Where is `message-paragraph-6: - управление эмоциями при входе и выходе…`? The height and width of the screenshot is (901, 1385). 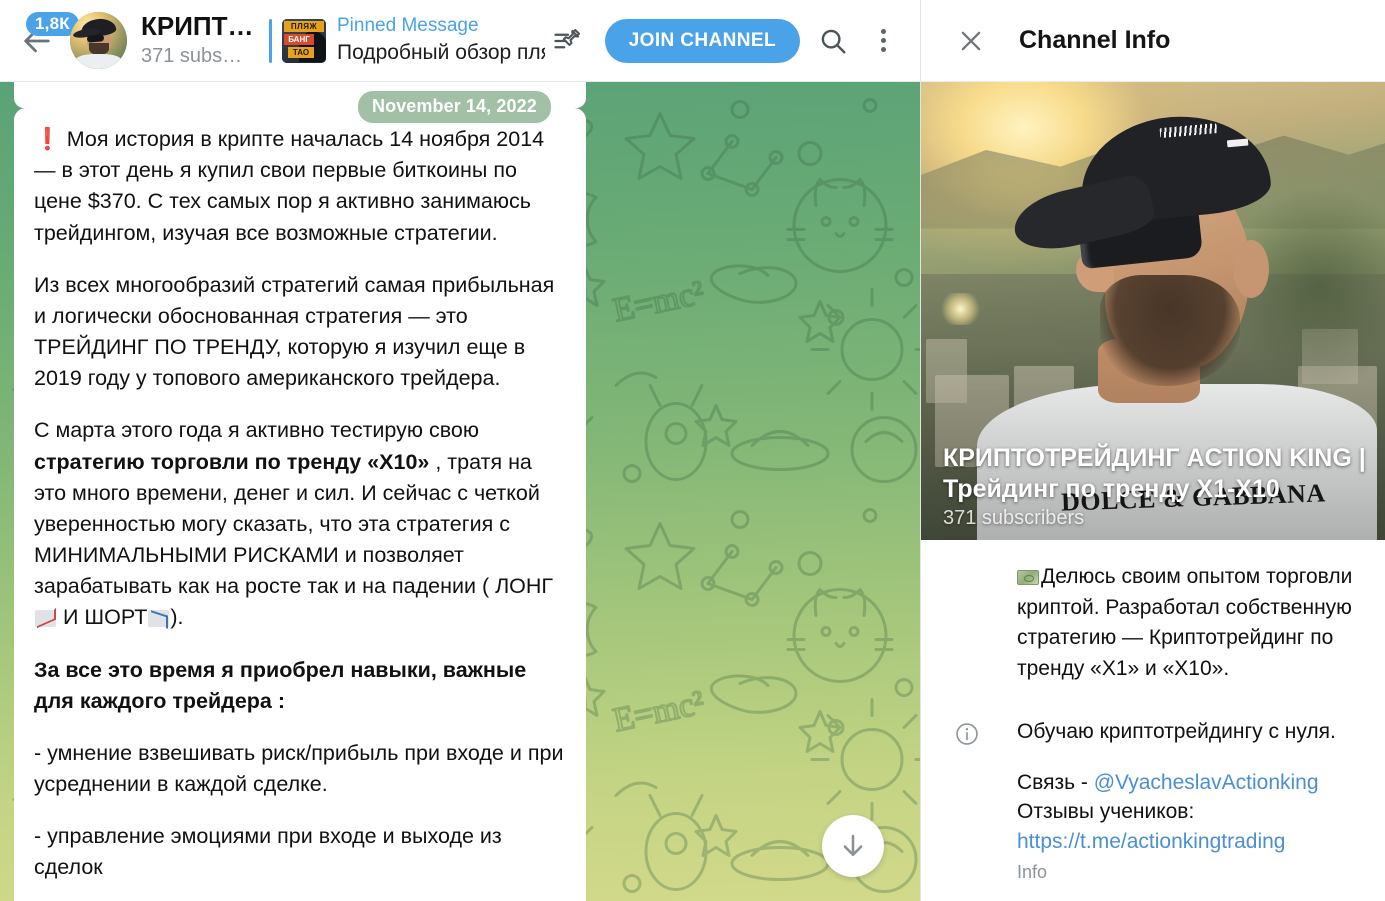 message-paragraph-6: - управление эмоциями при входе и выходе… is located at coordinates (268, 852).